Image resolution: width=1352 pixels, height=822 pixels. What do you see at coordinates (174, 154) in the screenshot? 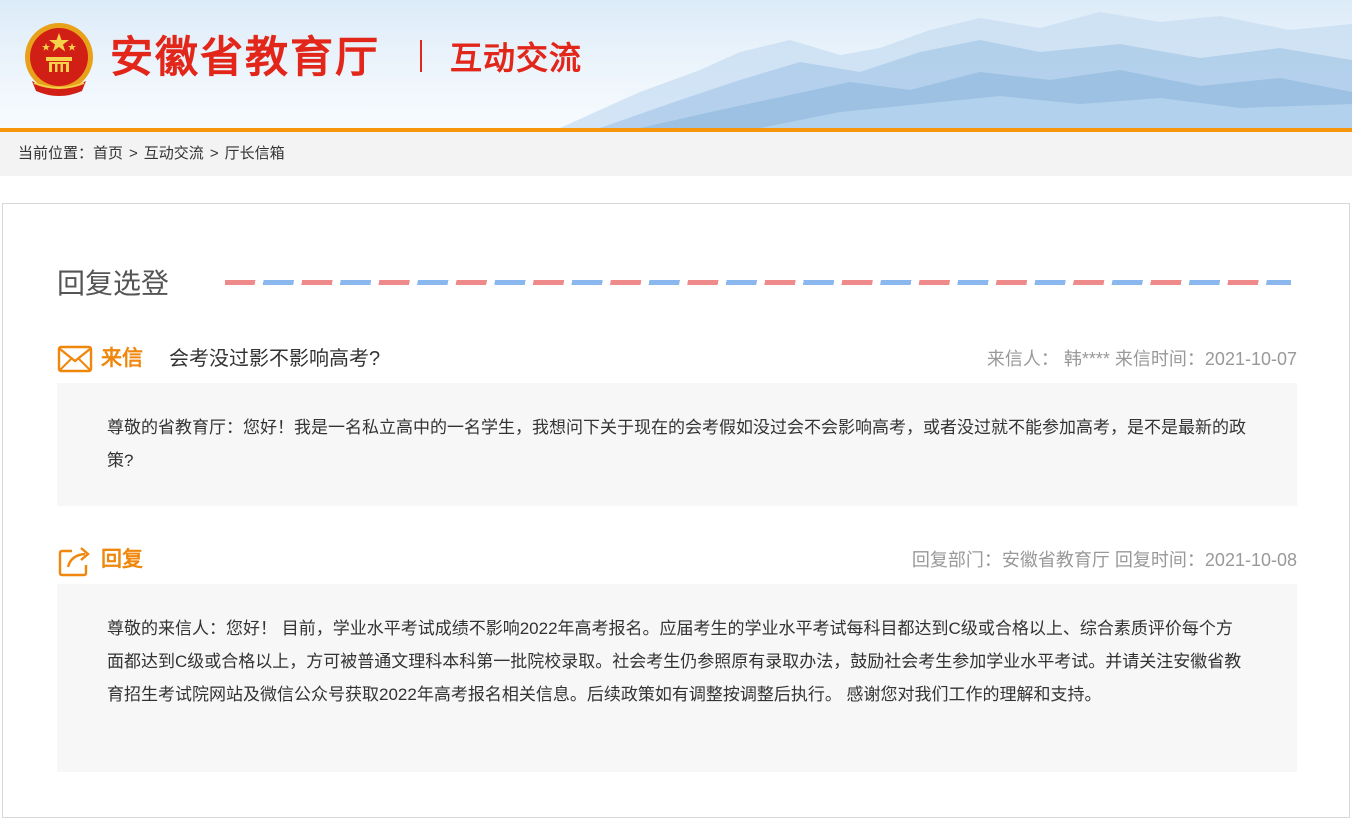
I see `breadcrumb-interaction-link: 互动交流` at bounding box center [174, 154].